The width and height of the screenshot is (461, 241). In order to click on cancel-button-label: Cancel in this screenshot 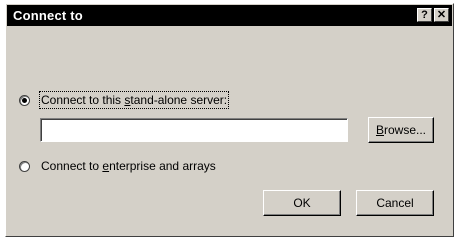, I will do `click(395, 203)`.